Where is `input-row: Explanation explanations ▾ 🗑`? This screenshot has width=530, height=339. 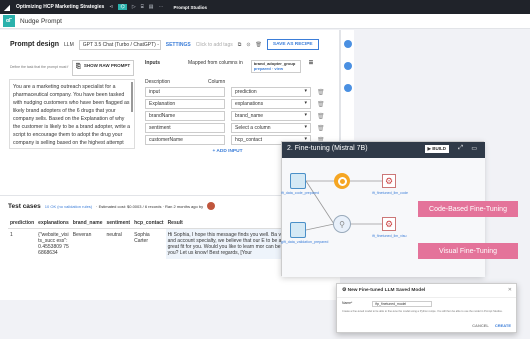
input-row: Explanation explanations ▾ 🗑 is located at coordinates (237, 104).